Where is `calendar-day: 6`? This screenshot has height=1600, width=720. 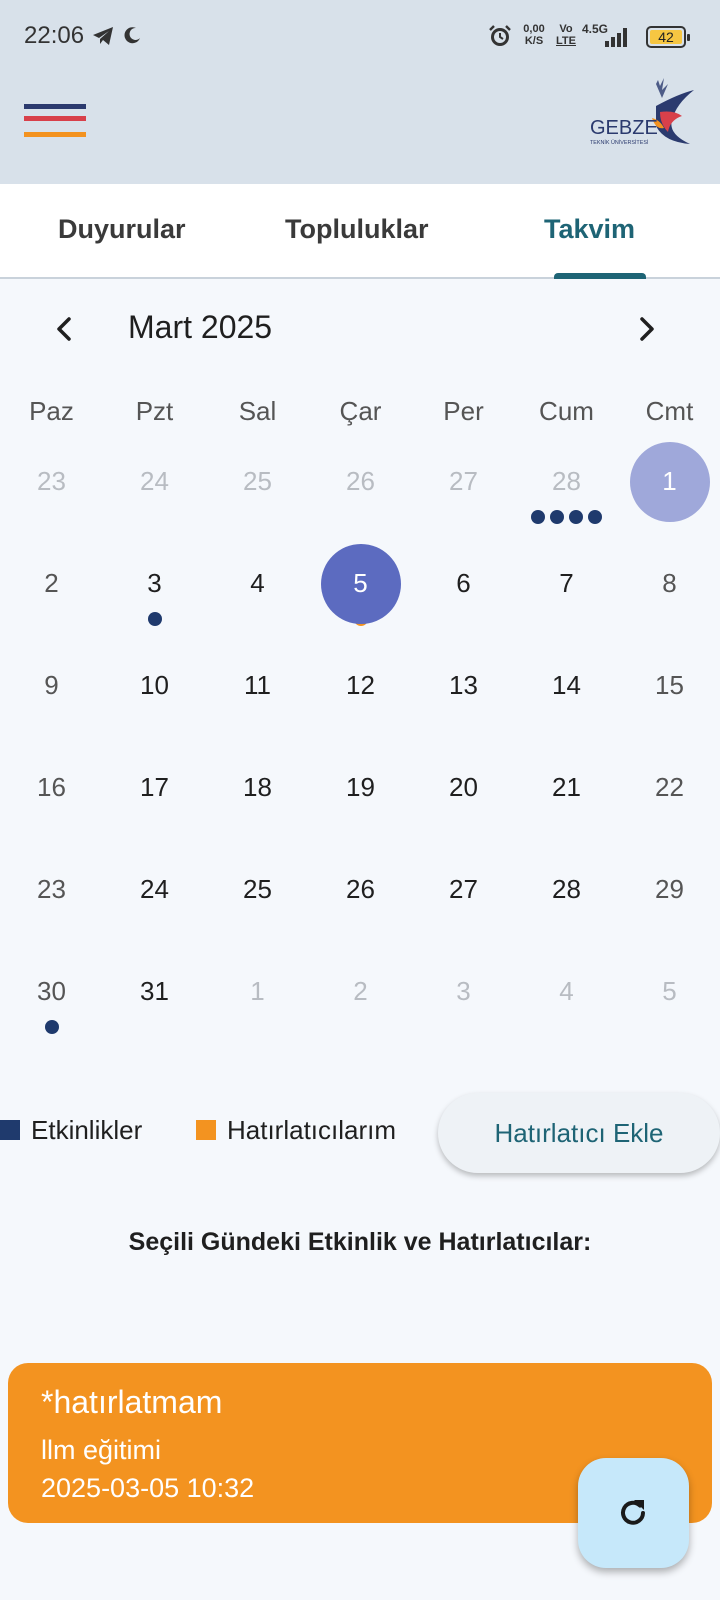
calendar-day: 6 is located at coordinates (463, 598).